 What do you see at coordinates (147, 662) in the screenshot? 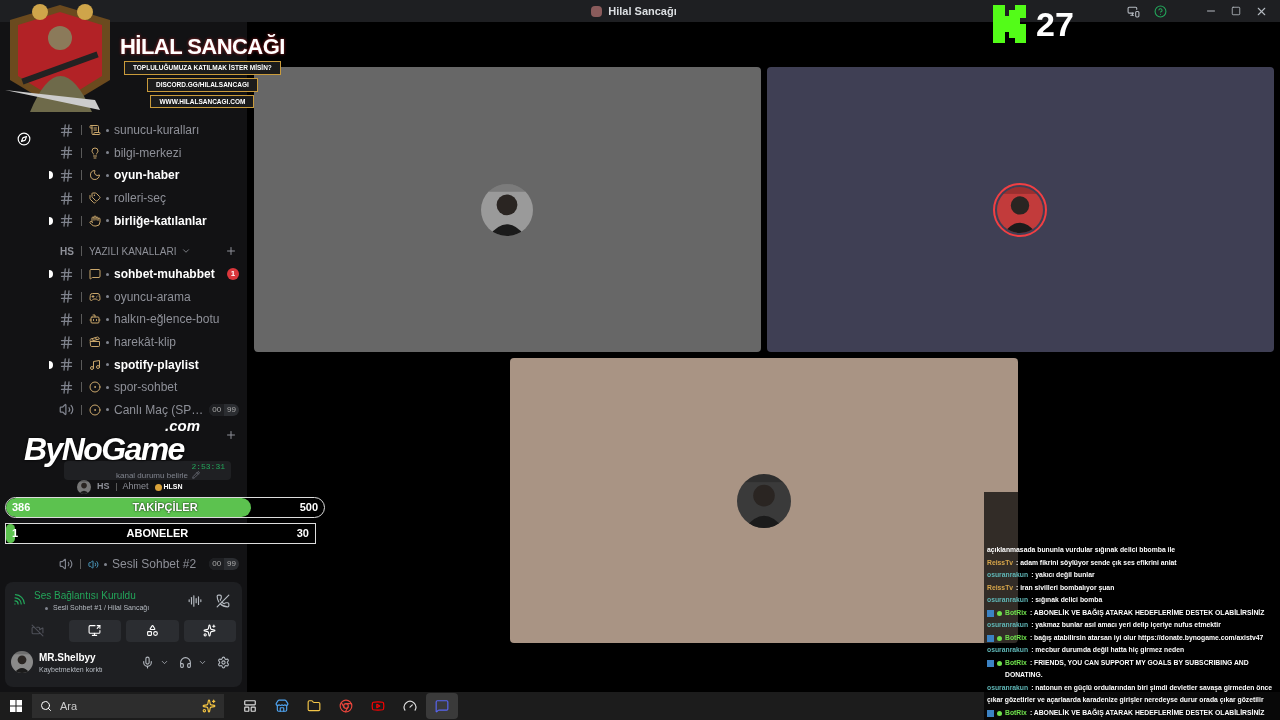
I see `microphone-icon` at bounding box center [147, 662].